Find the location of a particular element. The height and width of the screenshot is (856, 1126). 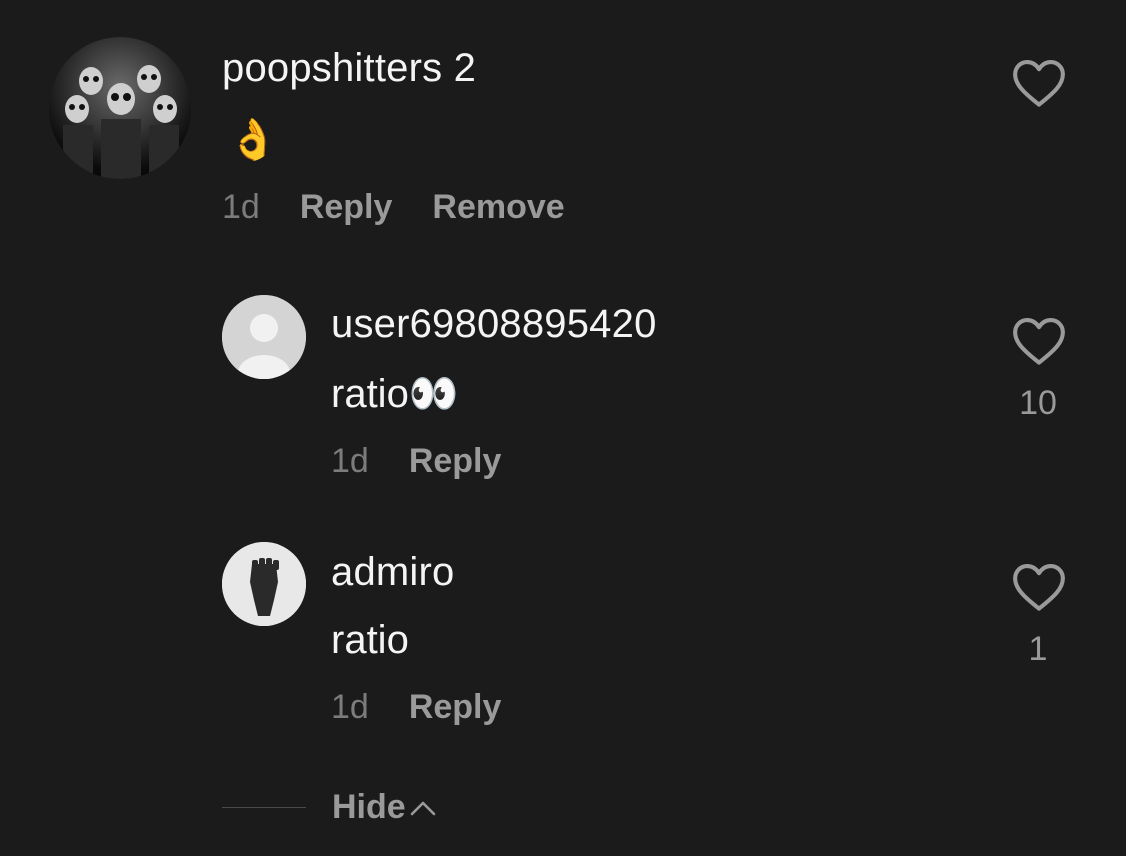

chevron-up-icon is located at coordinates (423, 808).